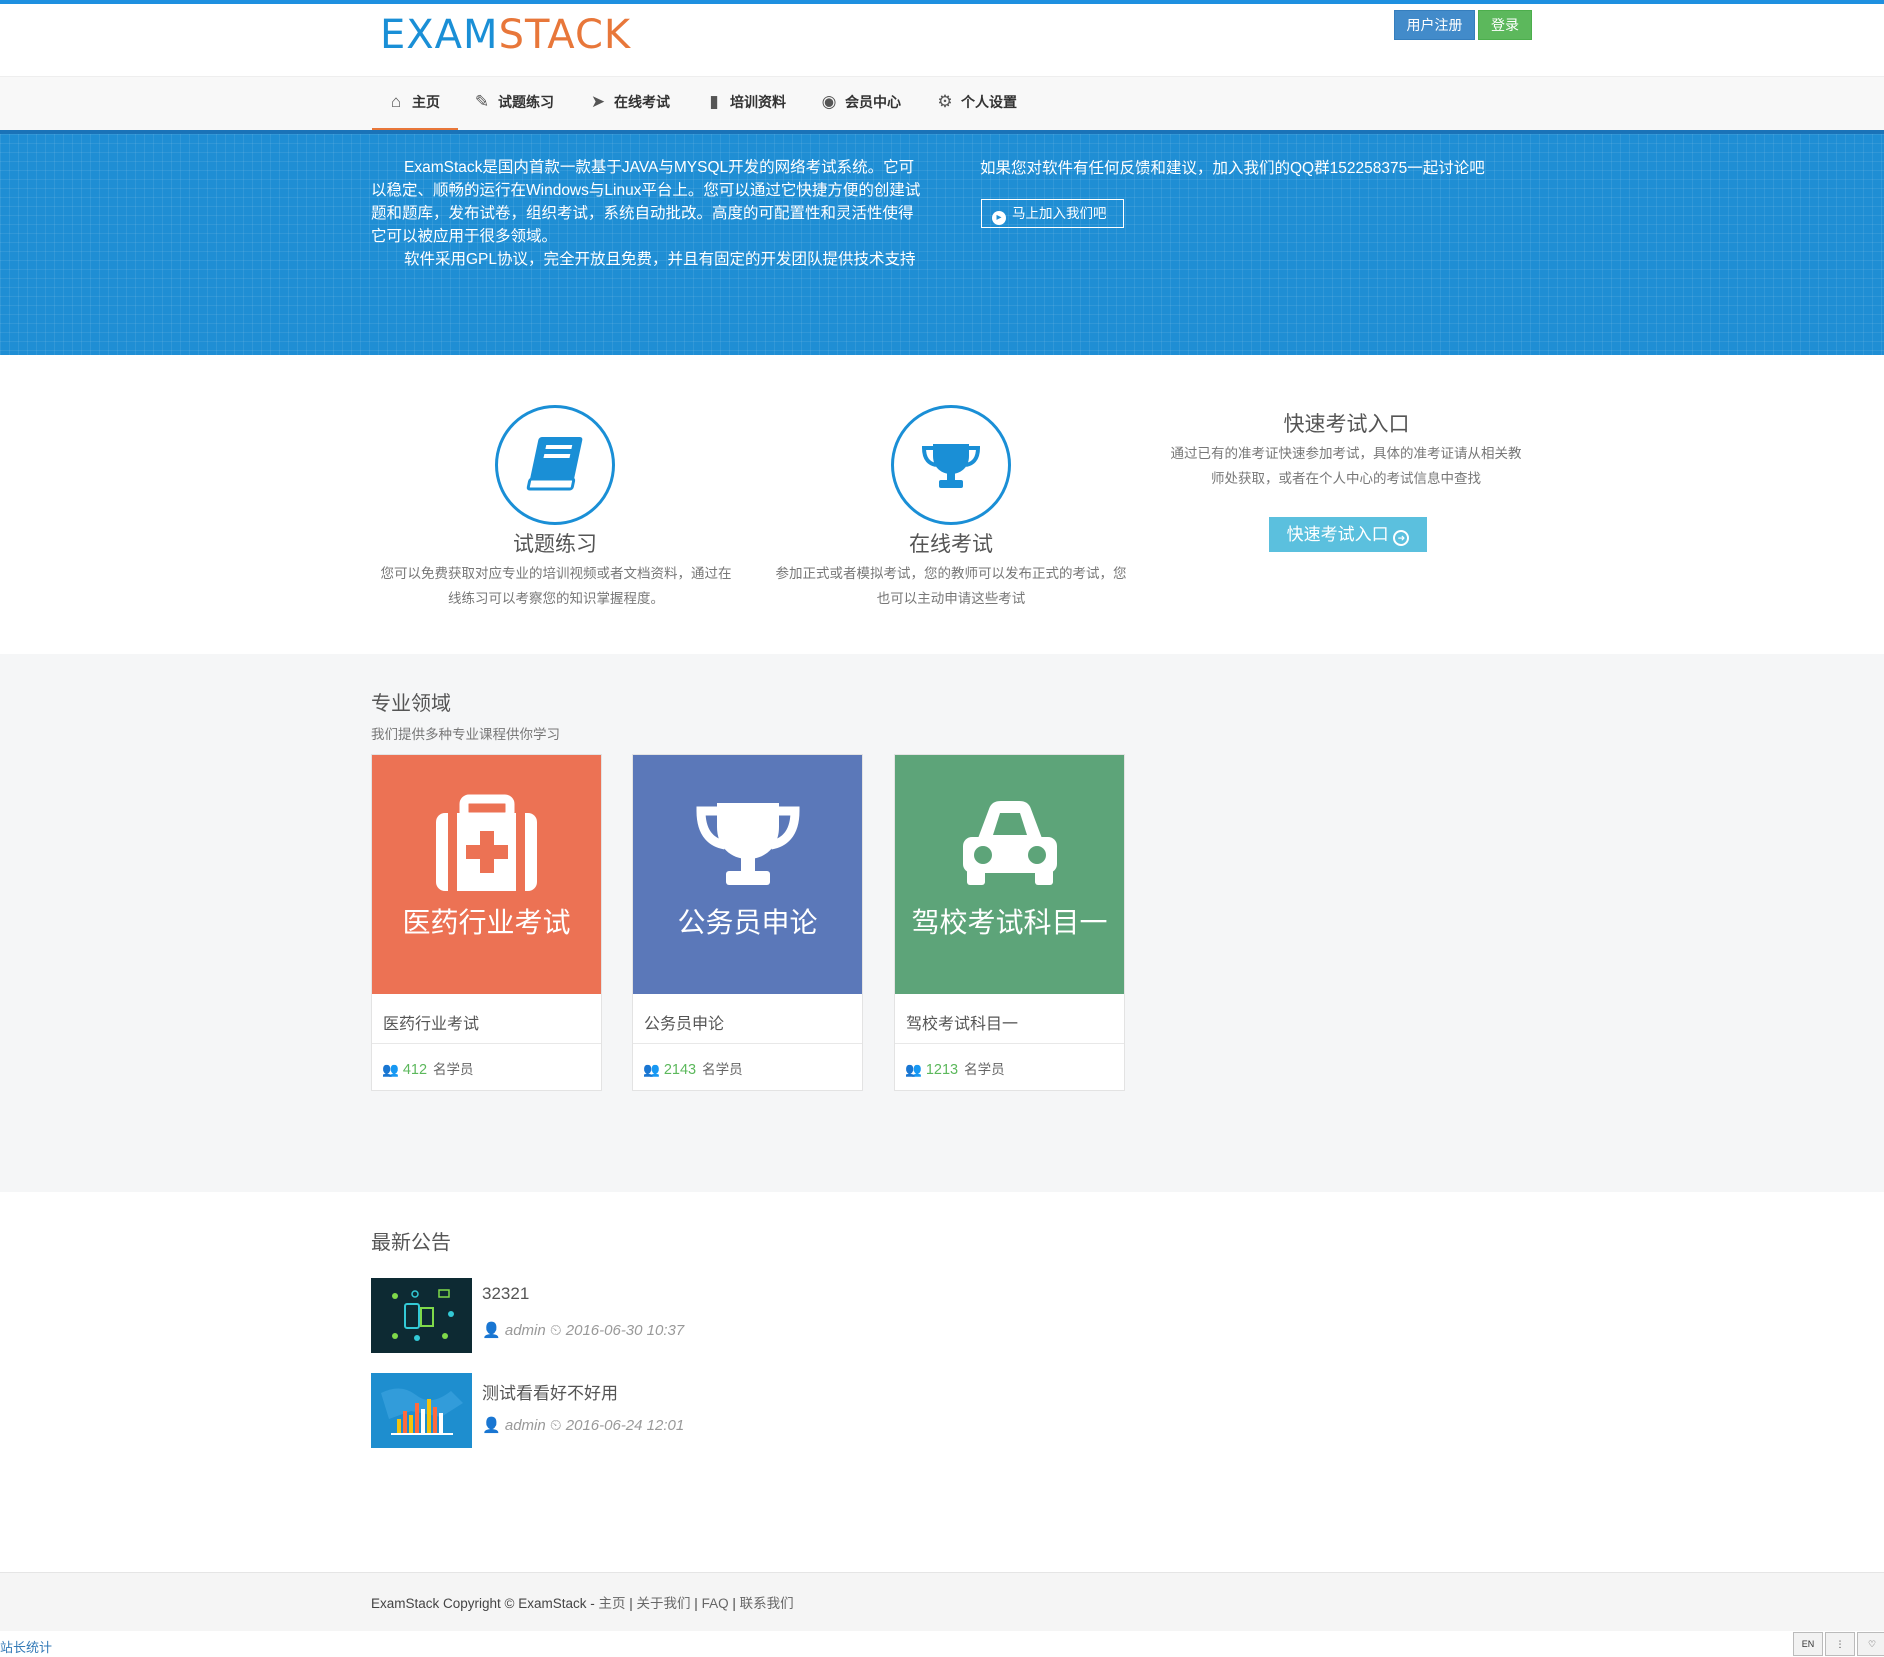  I want to click on login-button: 登录, so click(1505, 25).